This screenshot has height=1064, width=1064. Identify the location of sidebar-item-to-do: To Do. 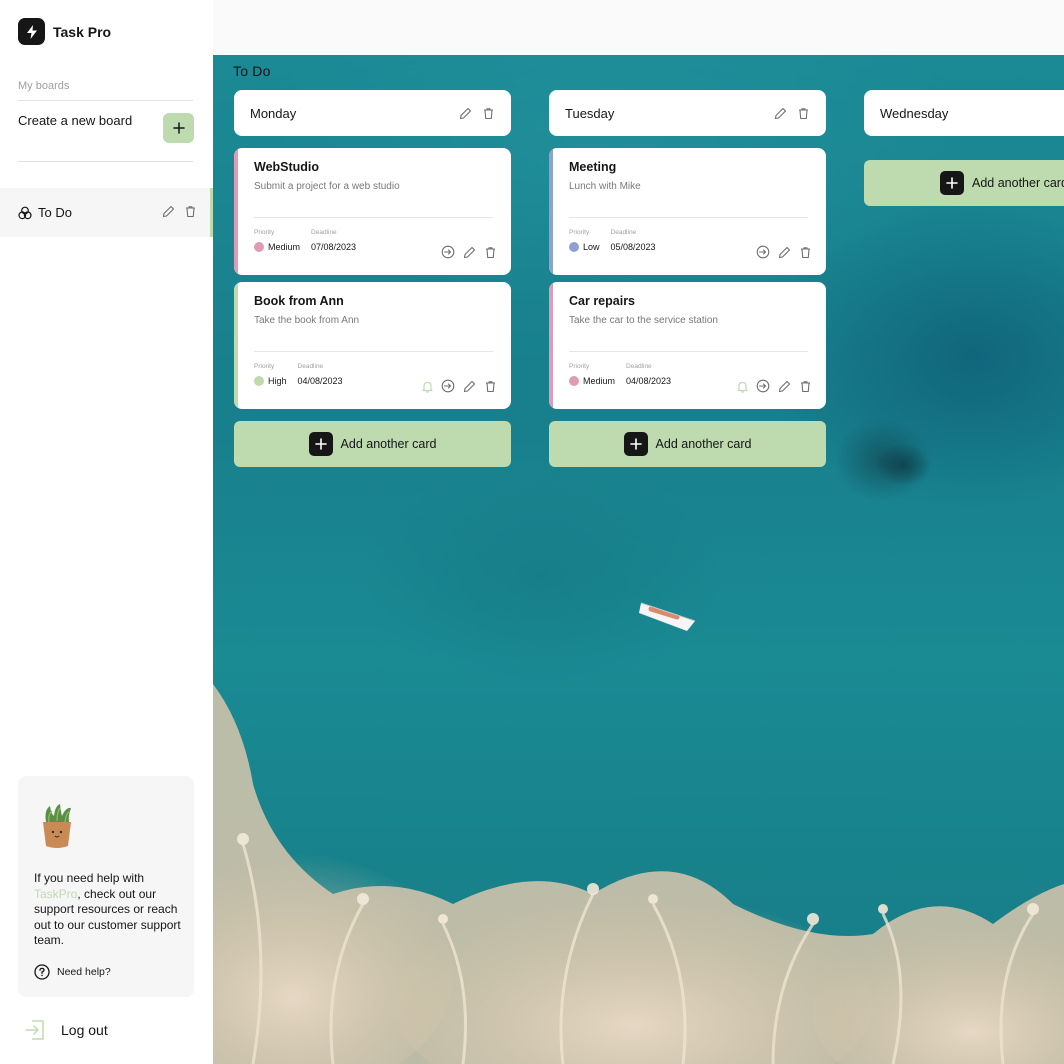
(106, 212).